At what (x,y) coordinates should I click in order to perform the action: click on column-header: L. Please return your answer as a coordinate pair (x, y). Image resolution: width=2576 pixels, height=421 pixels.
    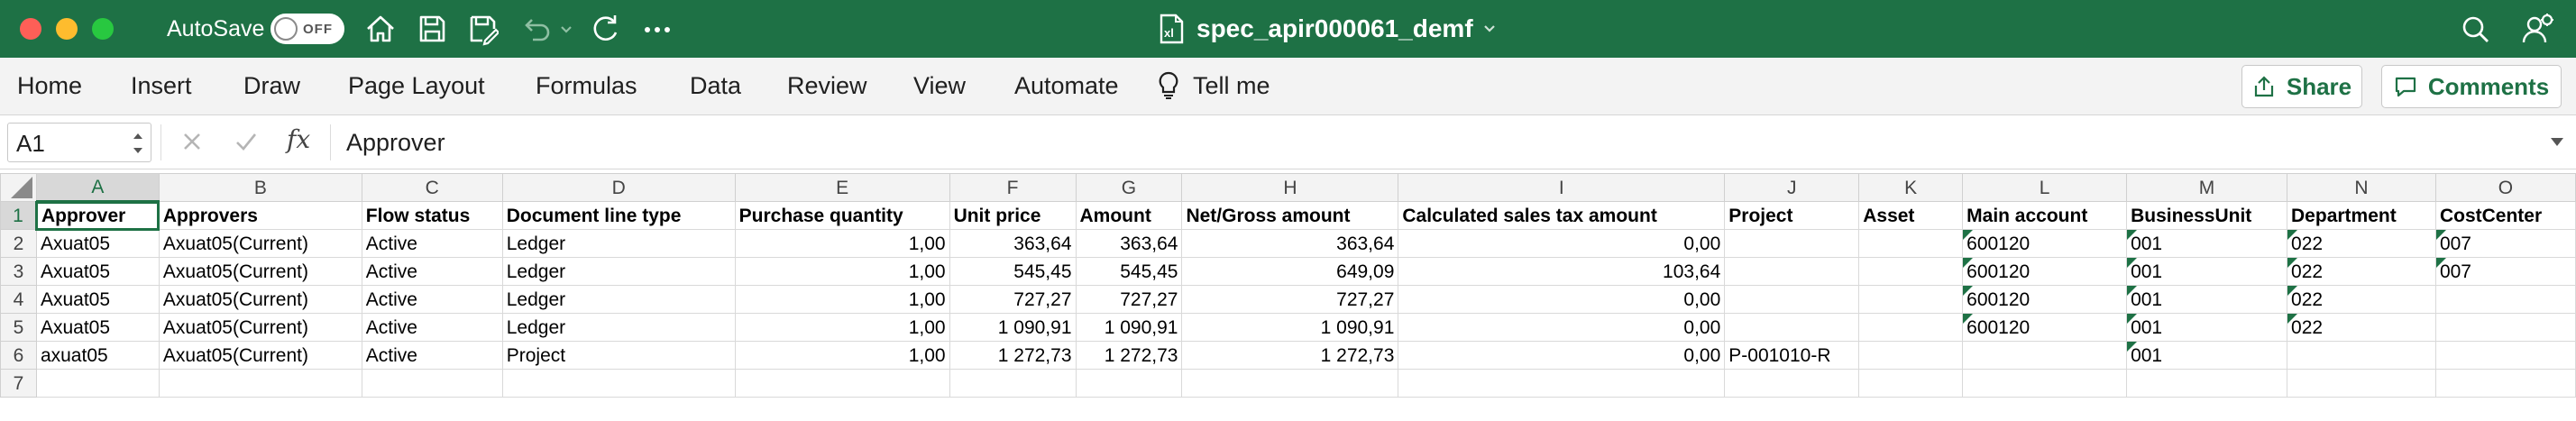
    Looking at the image, I should click on (2045, 187).